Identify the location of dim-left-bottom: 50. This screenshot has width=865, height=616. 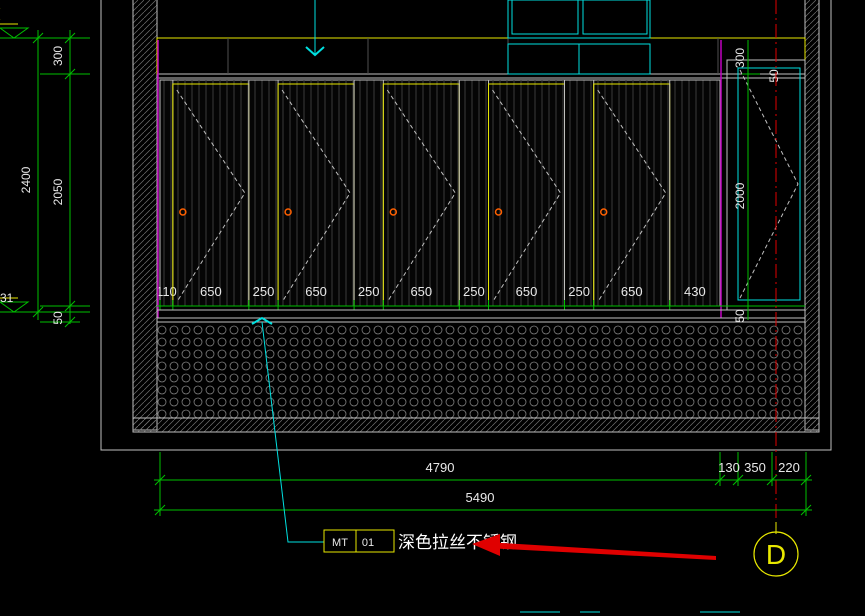
(58, 318).